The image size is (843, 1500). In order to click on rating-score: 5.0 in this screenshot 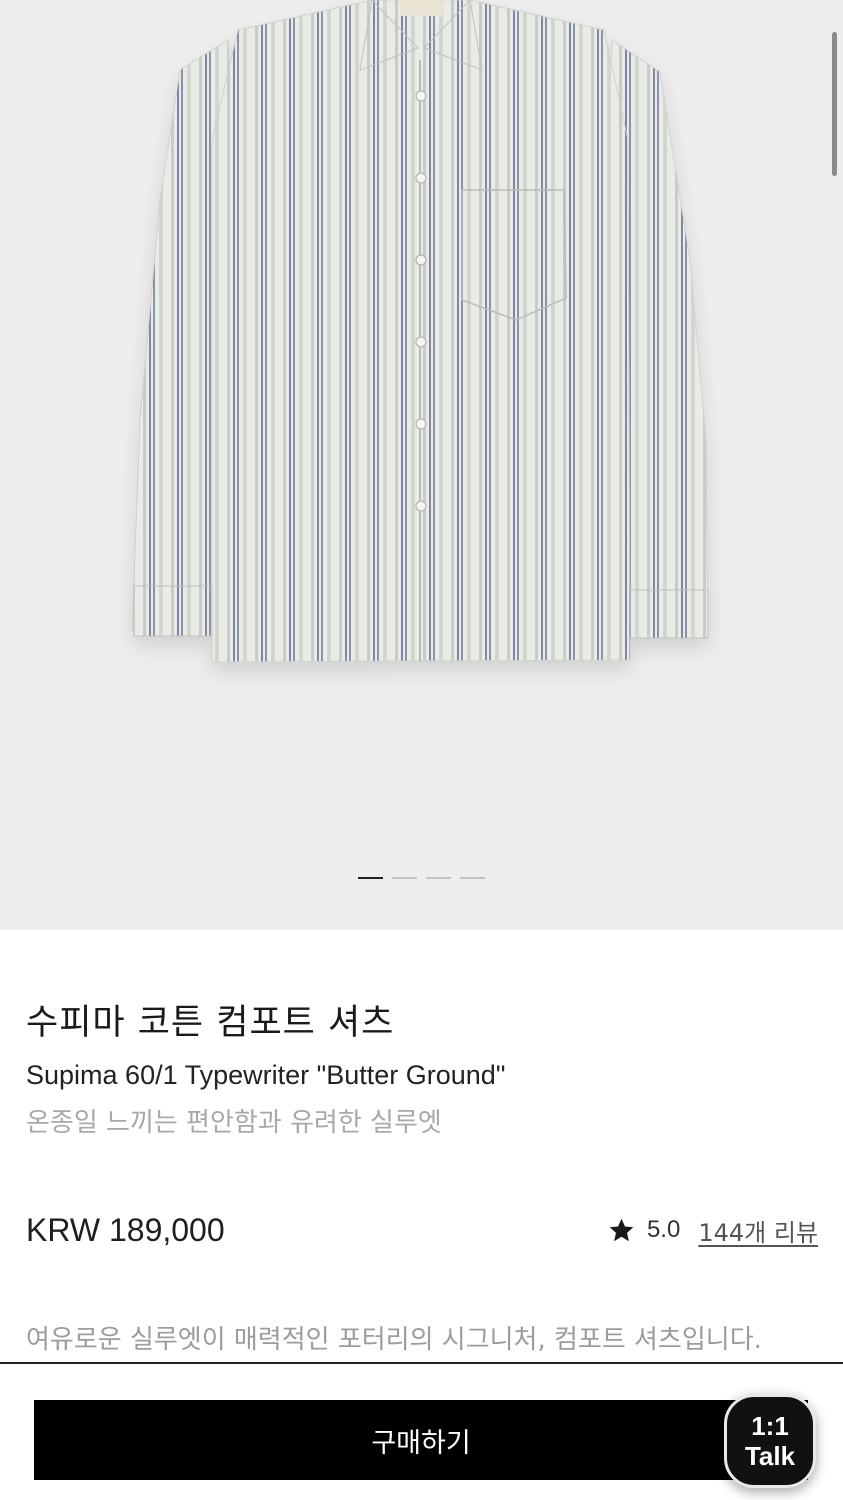, I will do `click(663, 1229)`.